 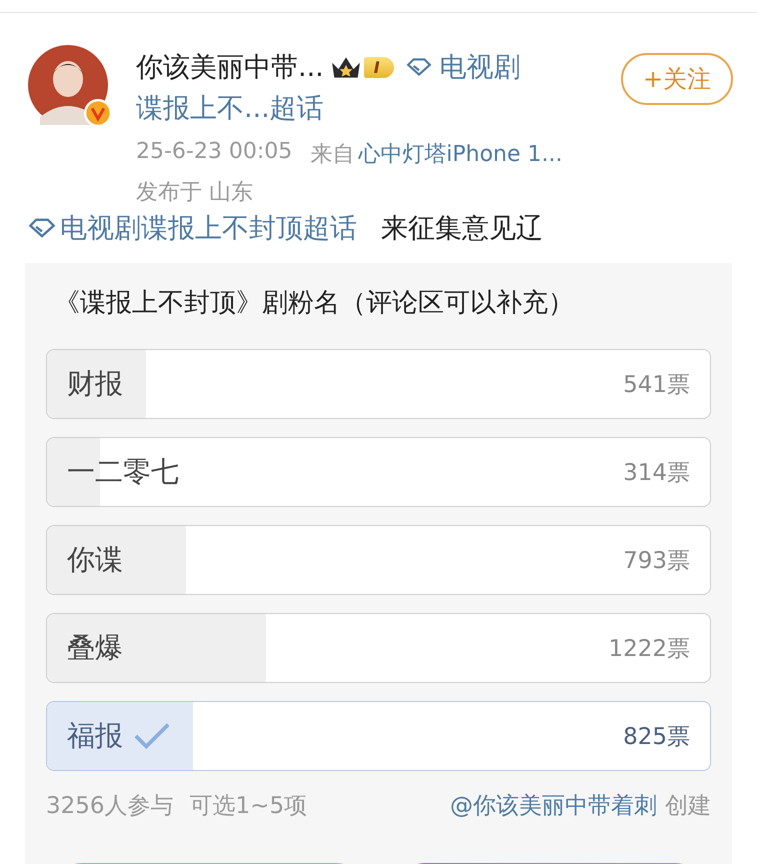 I want to click on topic-link: 电视剧谍报上不封顶超话, so click(x=208, y=228).